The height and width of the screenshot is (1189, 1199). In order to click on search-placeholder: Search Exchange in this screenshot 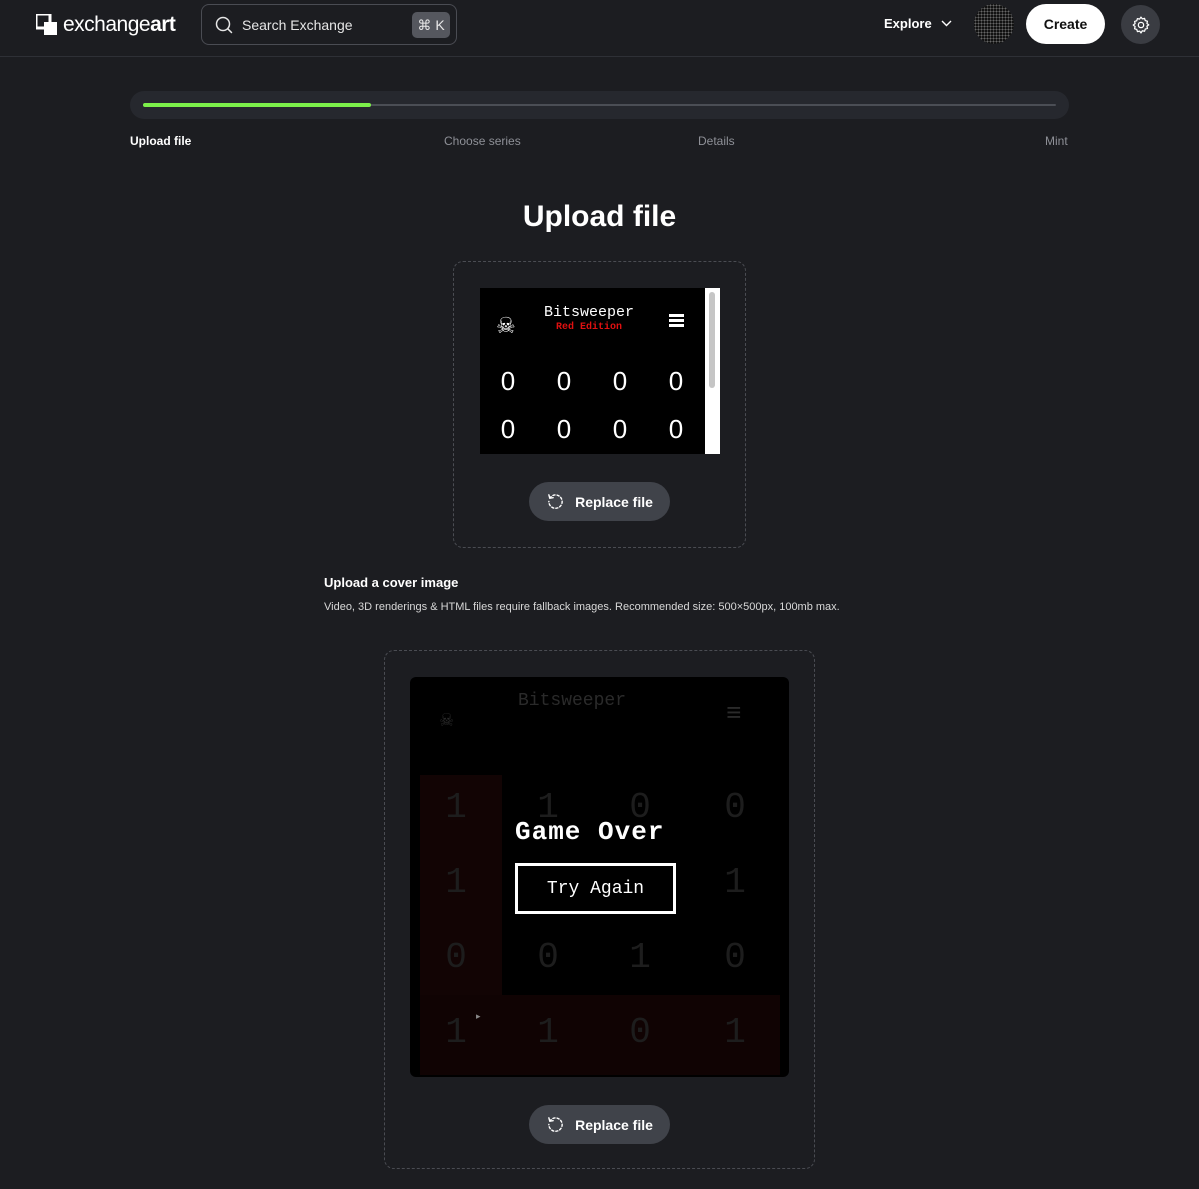, I will do `click(297, 24)`.